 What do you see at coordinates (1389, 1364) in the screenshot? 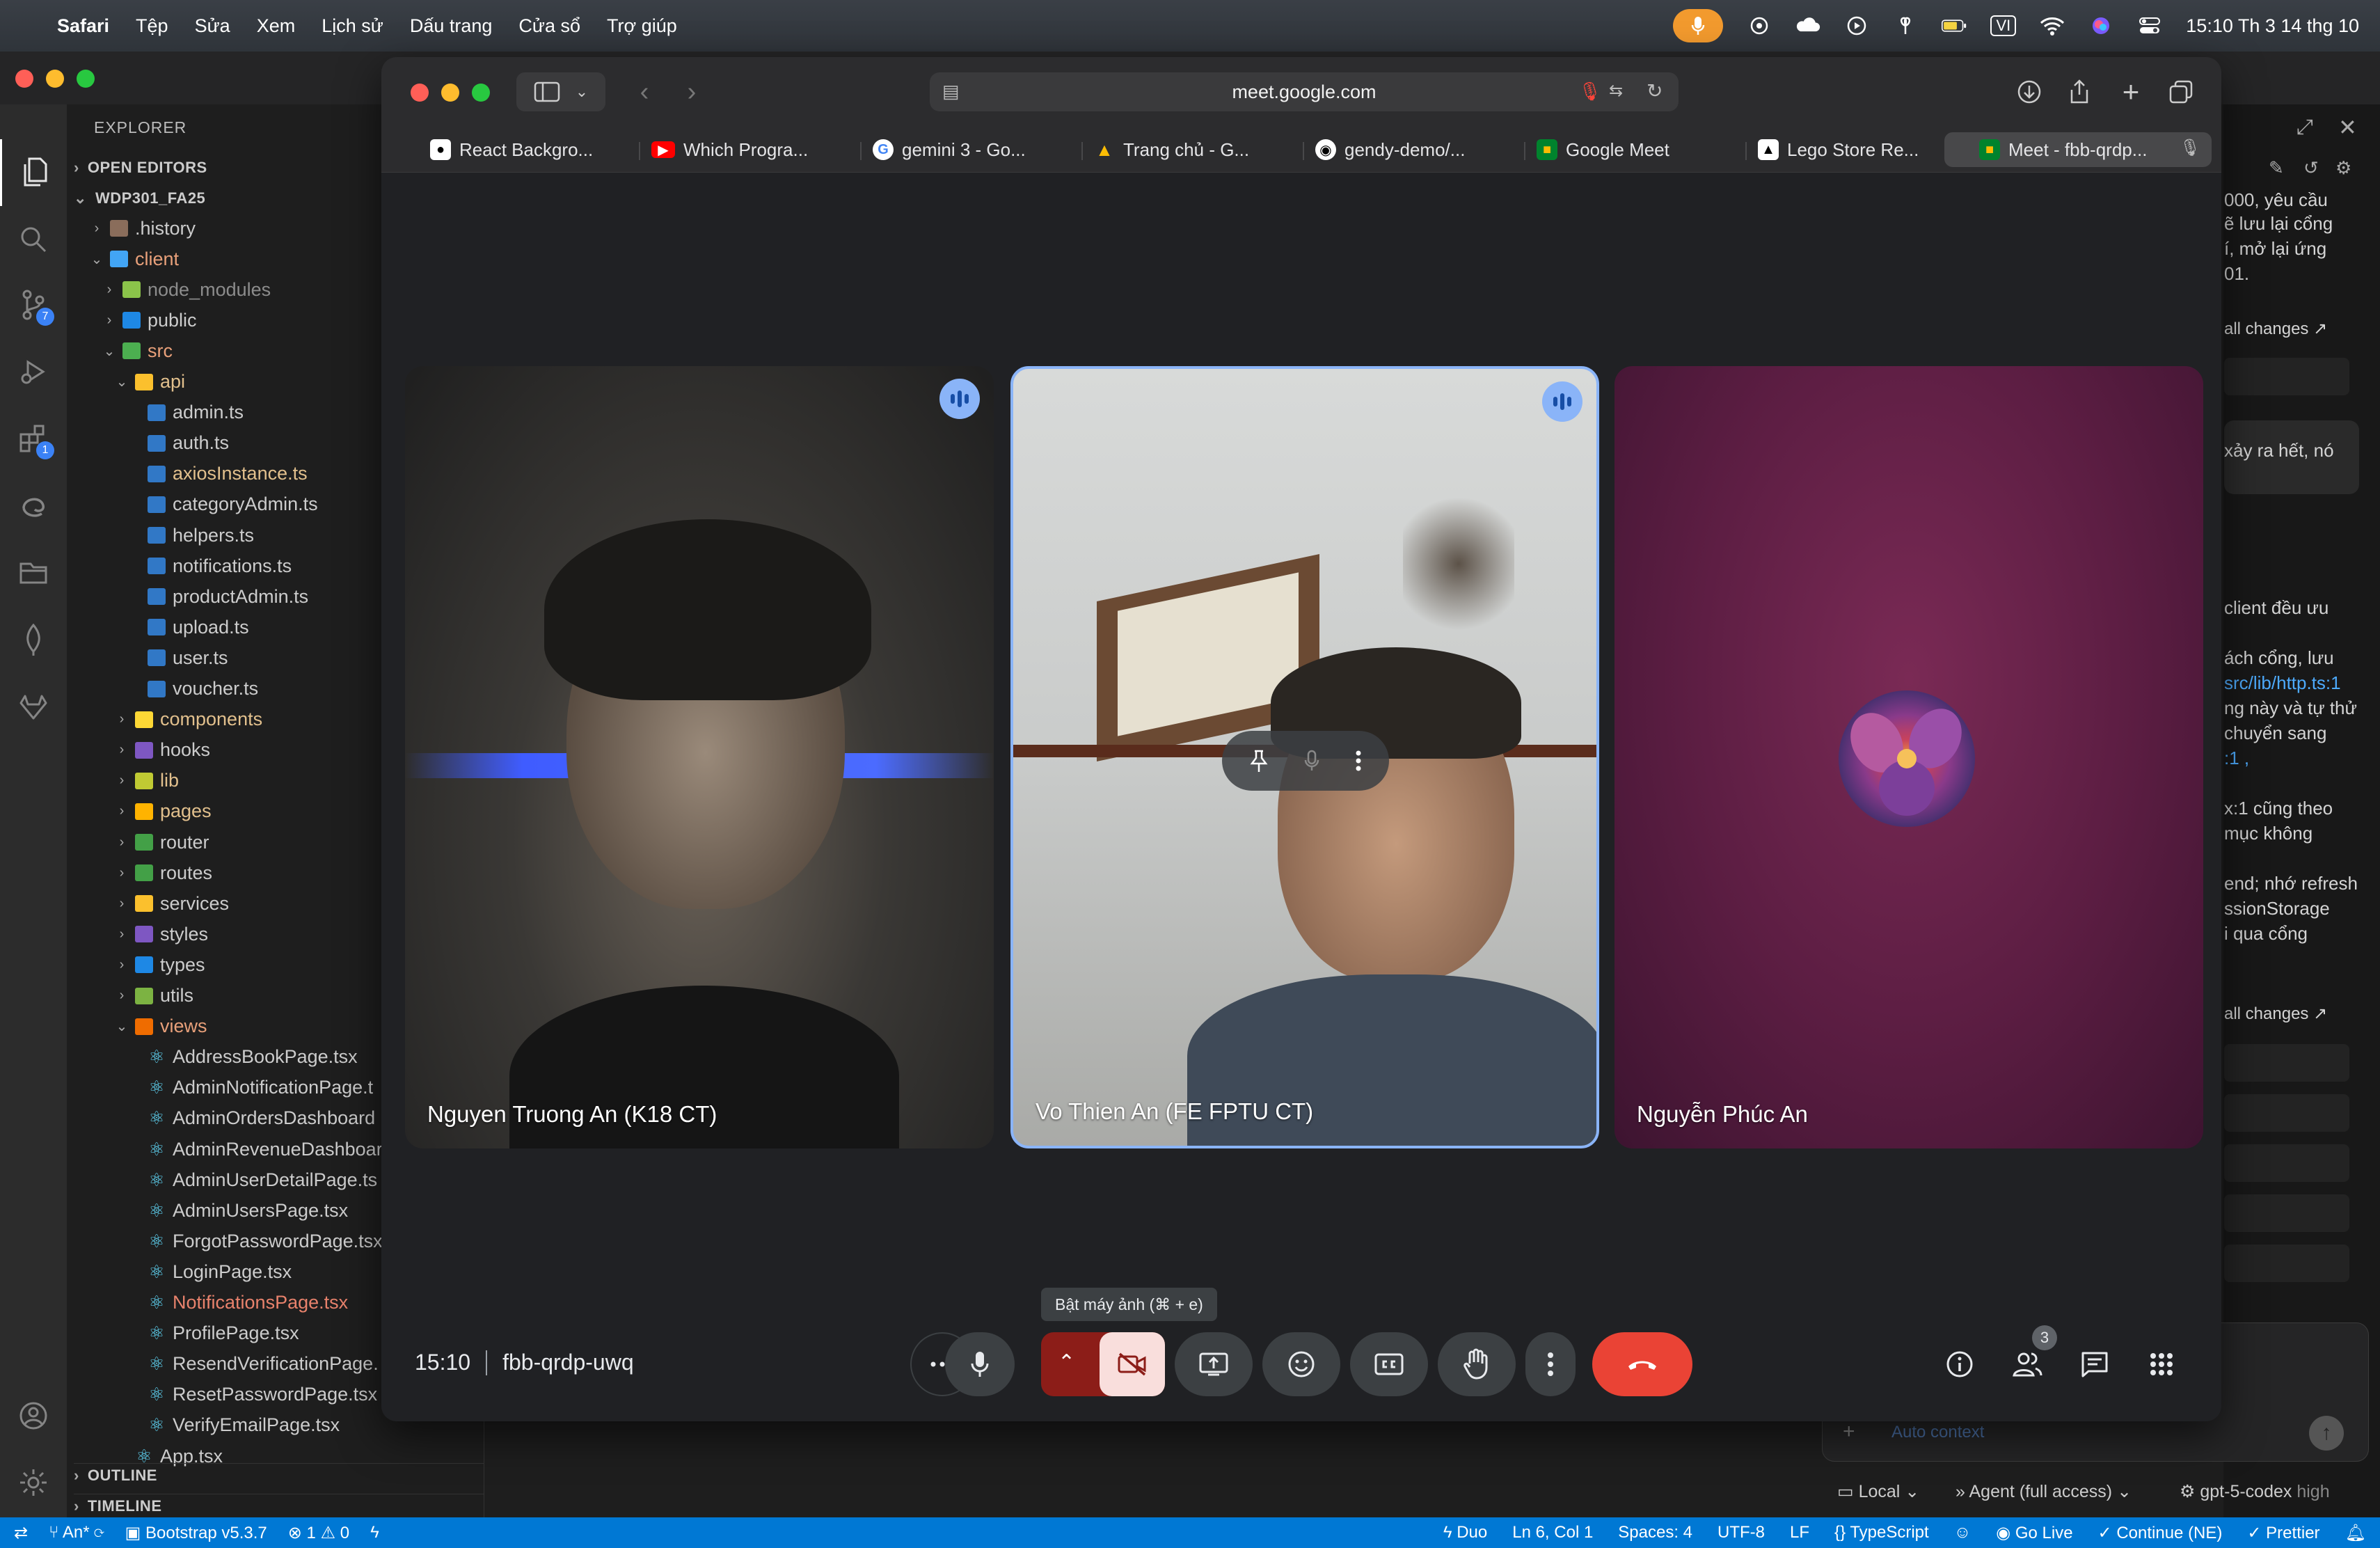
I see `captions-button` at bounding box center [1389, 1364].